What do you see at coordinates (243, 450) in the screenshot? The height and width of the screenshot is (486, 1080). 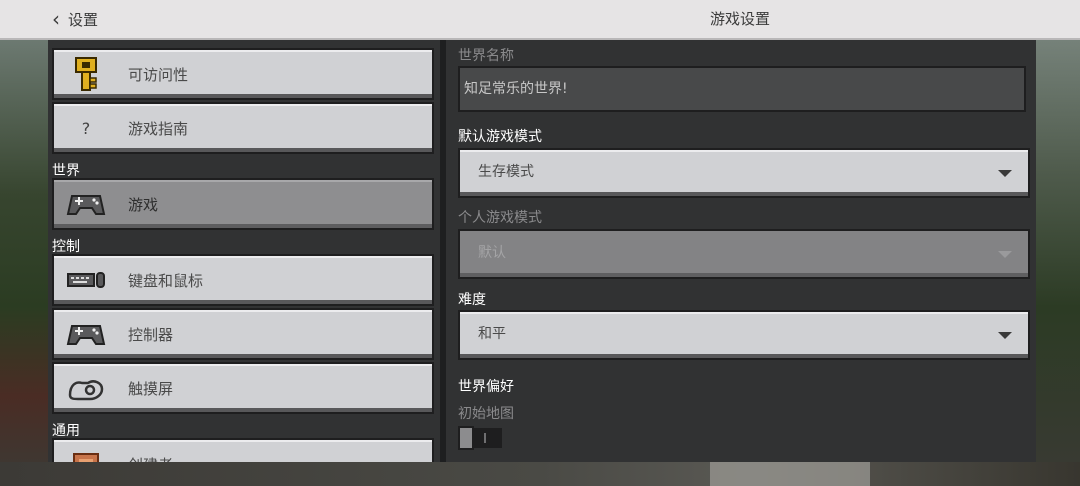 I see `sidebar-item-creator: 创建者` at bounding box center [243, 450].